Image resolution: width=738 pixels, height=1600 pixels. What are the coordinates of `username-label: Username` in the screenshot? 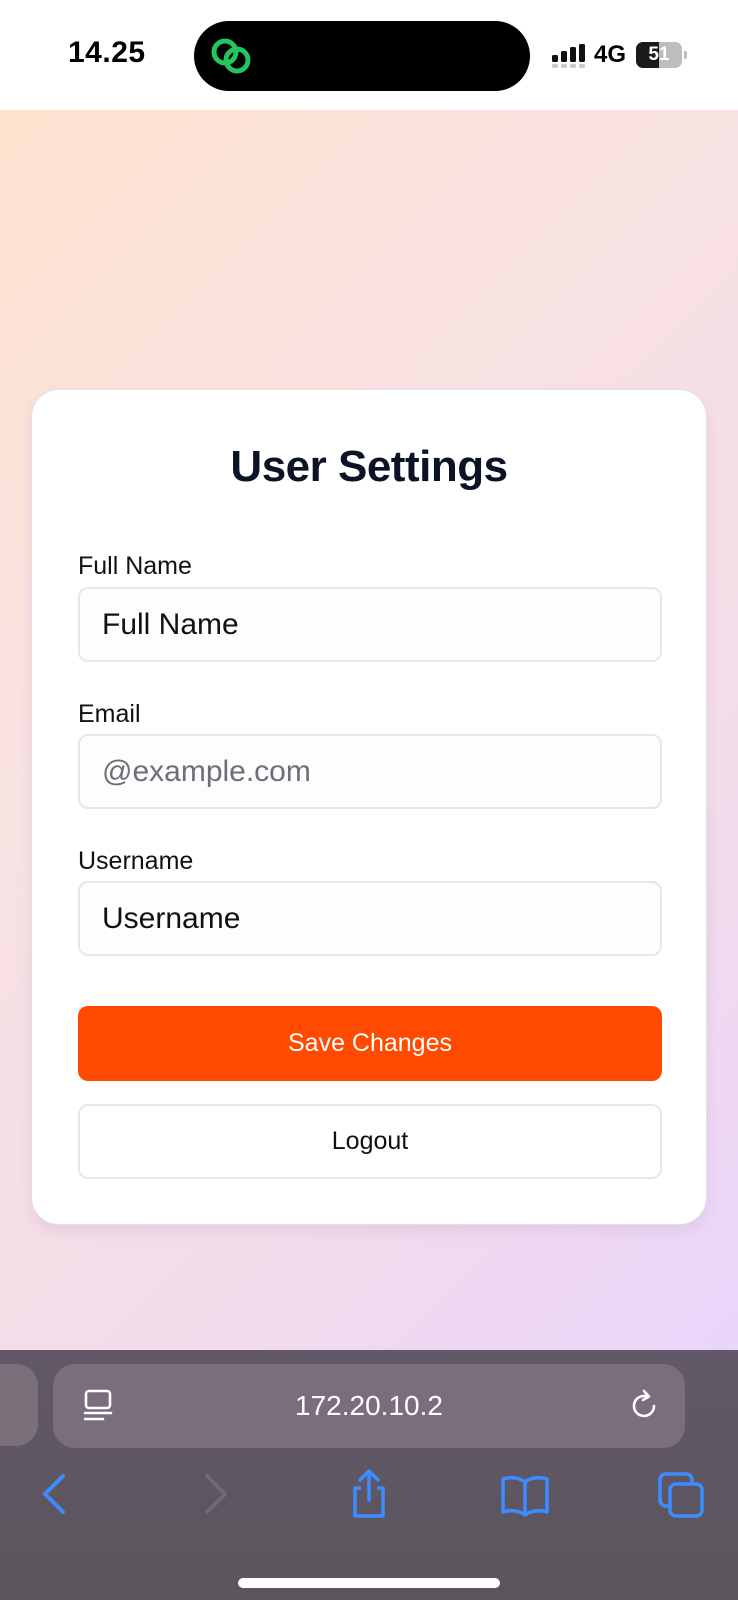 It's located at (136, 861).